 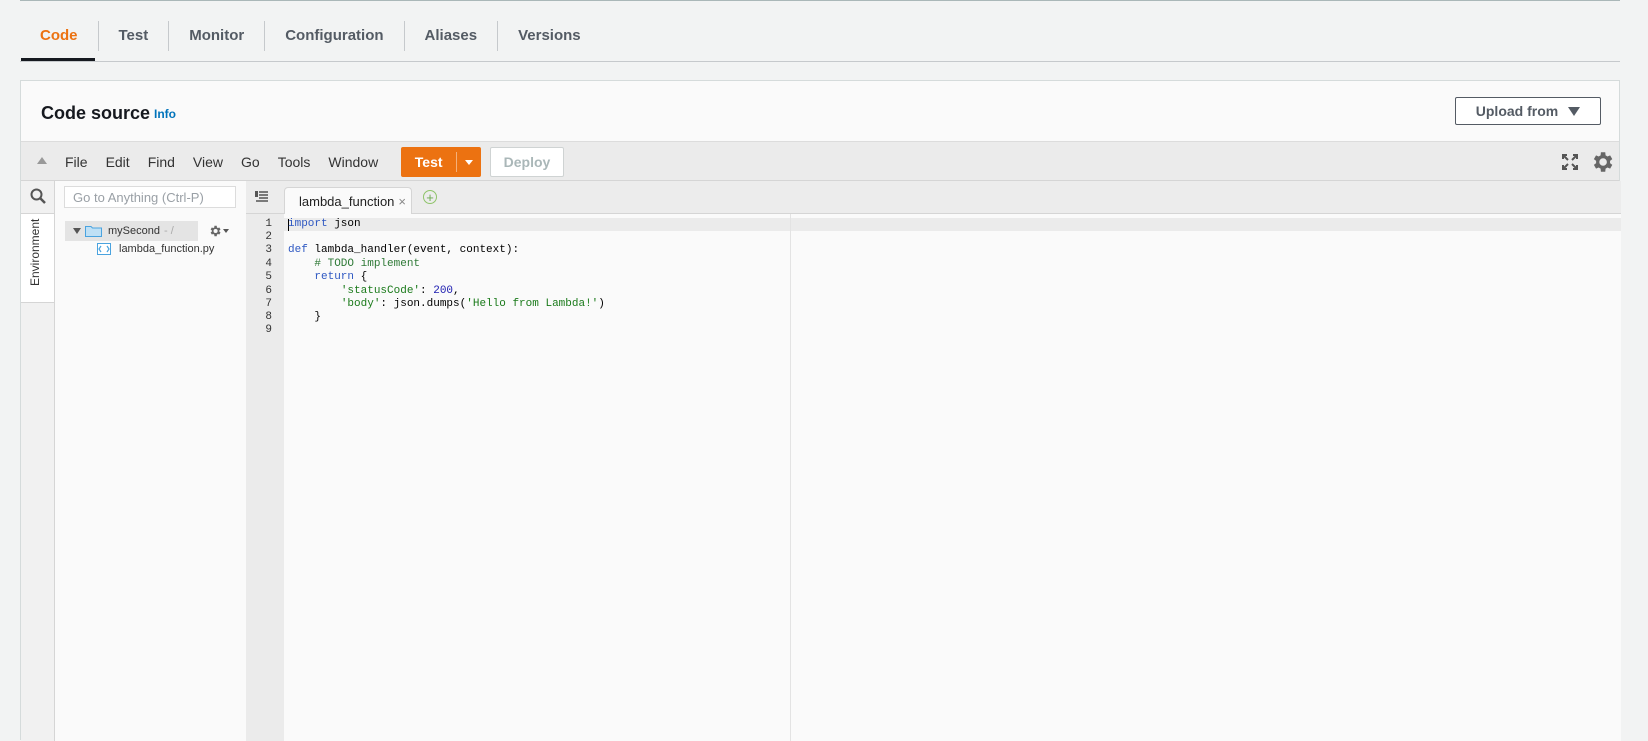 I want to click on code-line: def lambda_handler(event, context):, so click(x=404, y=250).